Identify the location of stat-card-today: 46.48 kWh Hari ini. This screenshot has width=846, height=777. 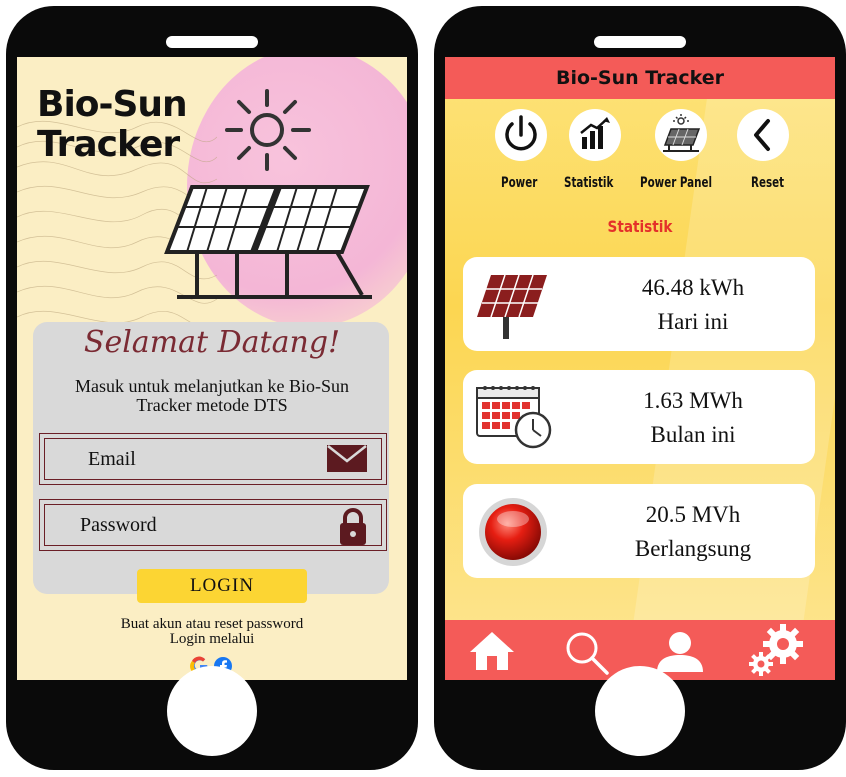
(639, 304).